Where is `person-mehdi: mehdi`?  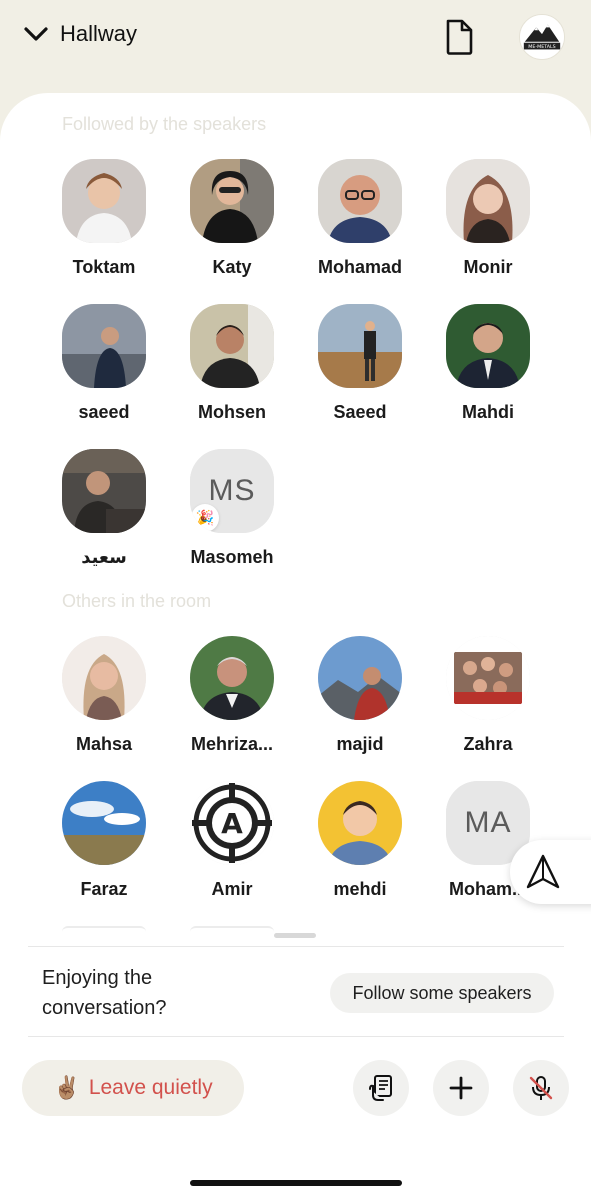 person-mehdi: mehdi is located at coordinates (360, 840).